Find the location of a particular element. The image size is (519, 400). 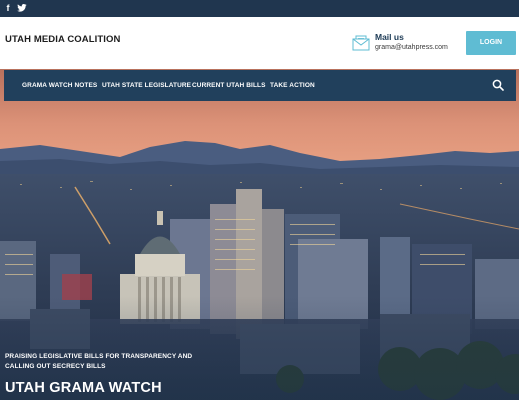

twitter-icon is located at coordinates (22, 8).